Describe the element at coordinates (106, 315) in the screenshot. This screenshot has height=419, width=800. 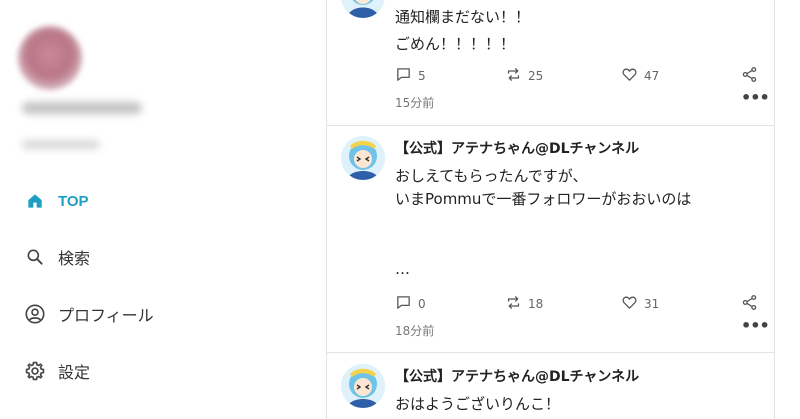
I see `nav-item-label: プロフィール` at that location.